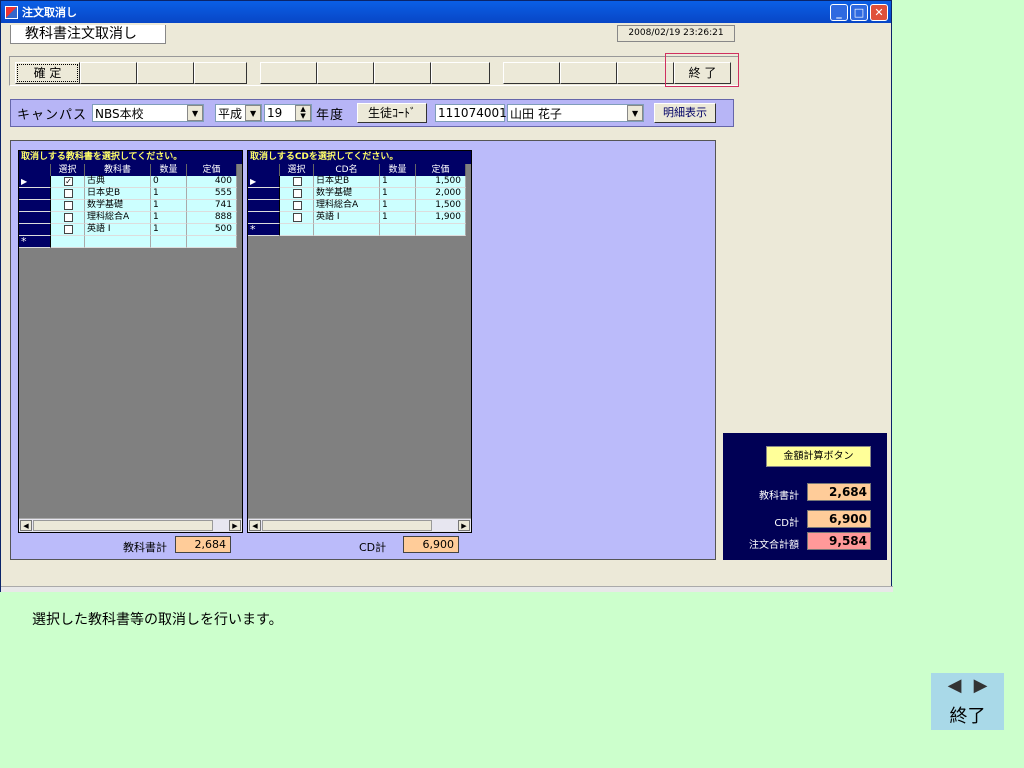  I want to click on prev-arrow-icon: ◀, so click(955, 686).